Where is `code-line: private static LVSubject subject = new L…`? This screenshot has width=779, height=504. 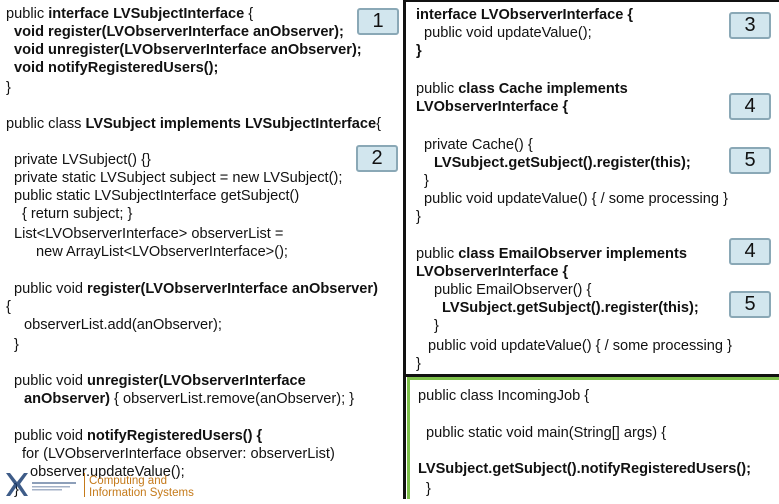
code-line: private static LVSubject subject = new L… is located at coordinates (178, 178).